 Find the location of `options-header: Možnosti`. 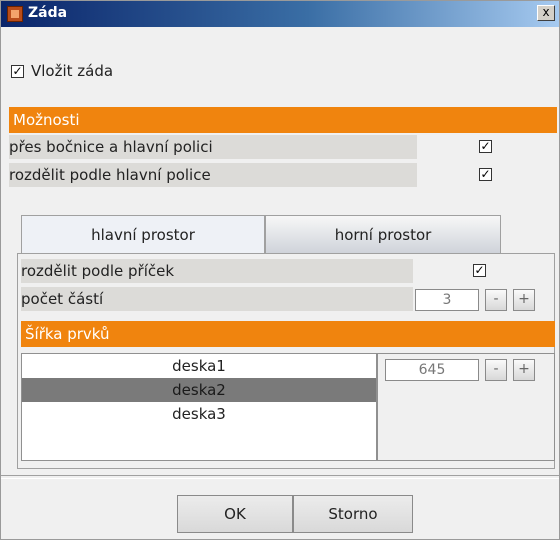

options-header: Možnosti is located at coordinates (283, 120).